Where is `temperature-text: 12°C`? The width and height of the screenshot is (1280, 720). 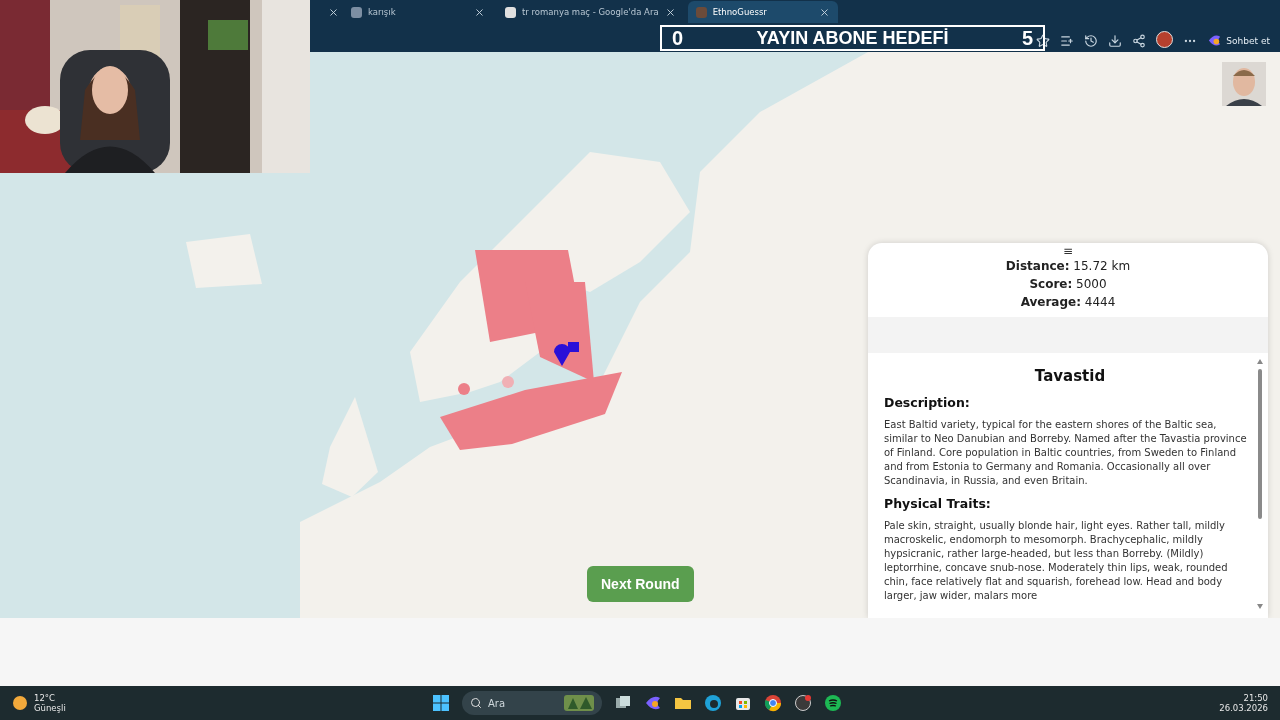
temperature-text: 12°C is located at coordinates (45, 698).